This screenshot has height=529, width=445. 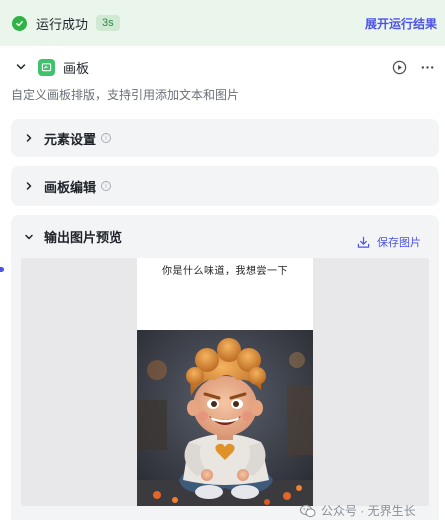 What do you see at coordinates (76, 68) in the screenshot?
I see `node-title: 画板` at bounding box center [76, 68].